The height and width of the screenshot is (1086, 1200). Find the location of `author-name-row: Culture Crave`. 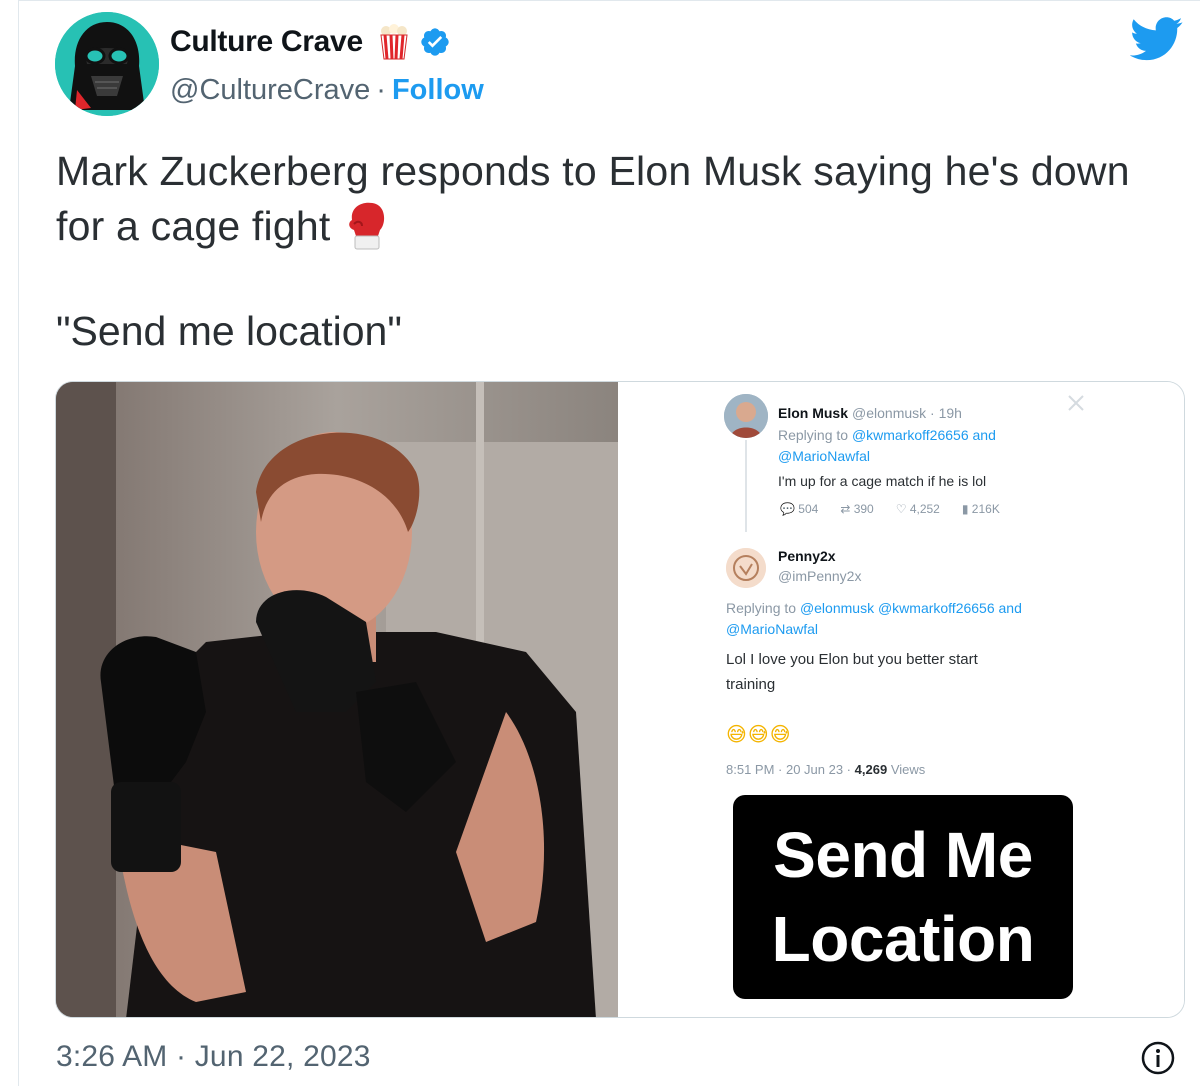

author-name-row: Culture Crave is located at coordinates (310, 42).